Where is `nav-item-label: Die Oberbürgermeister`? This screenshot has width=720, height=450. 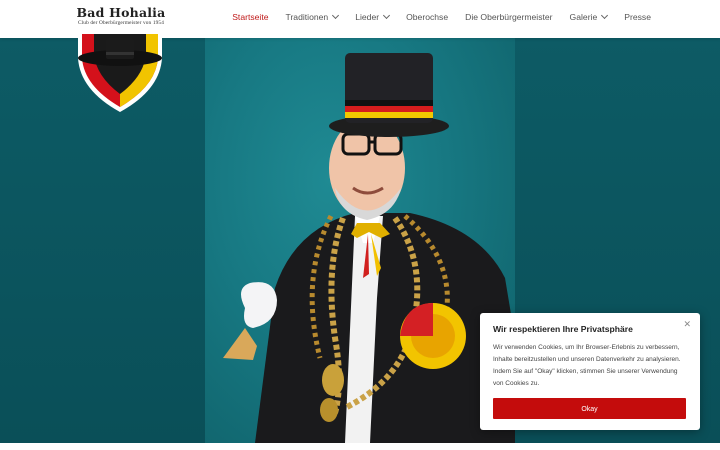
nav-item-label: Die Oberbürgermeister is located at coordinates (509, 17).